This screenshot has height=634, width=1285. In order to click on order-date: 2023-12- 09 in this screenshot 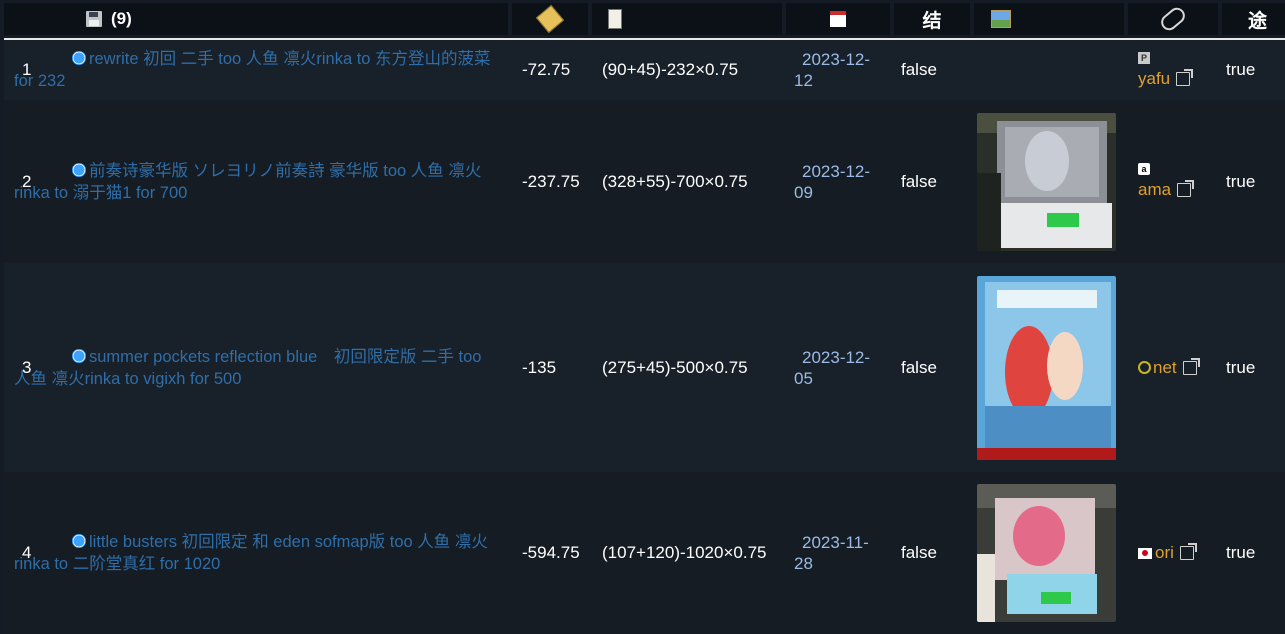, I will do `click(832, 181)`.